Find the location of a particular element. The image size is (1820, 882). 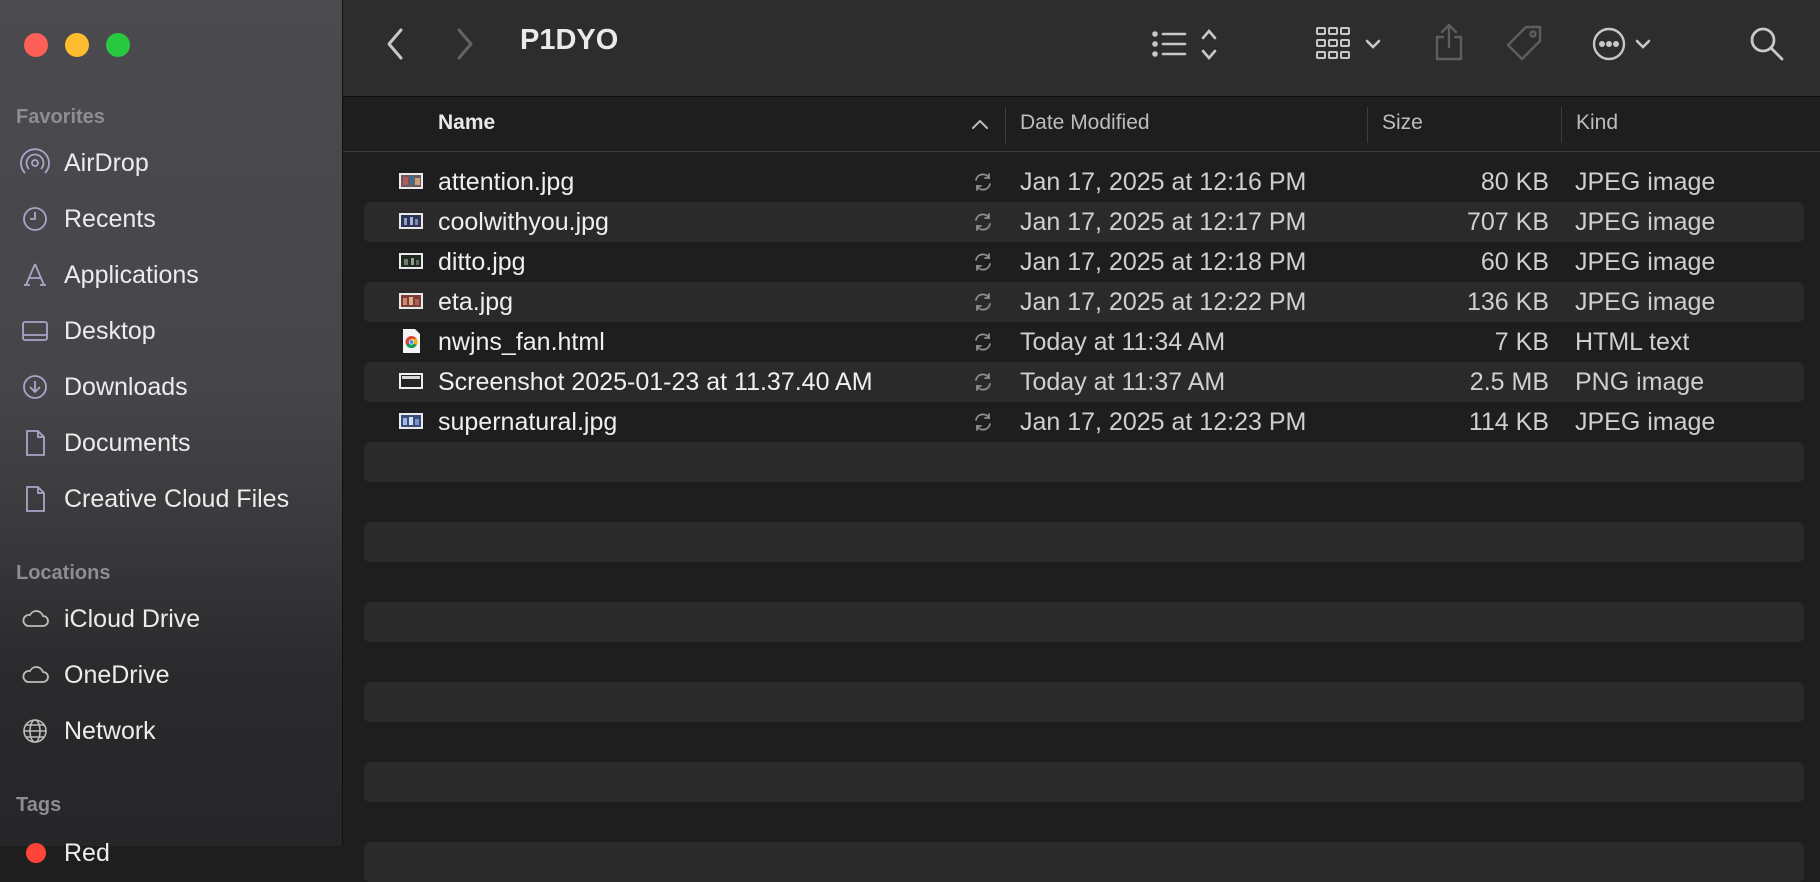

search-icon is located at coordinates (1767, 44).